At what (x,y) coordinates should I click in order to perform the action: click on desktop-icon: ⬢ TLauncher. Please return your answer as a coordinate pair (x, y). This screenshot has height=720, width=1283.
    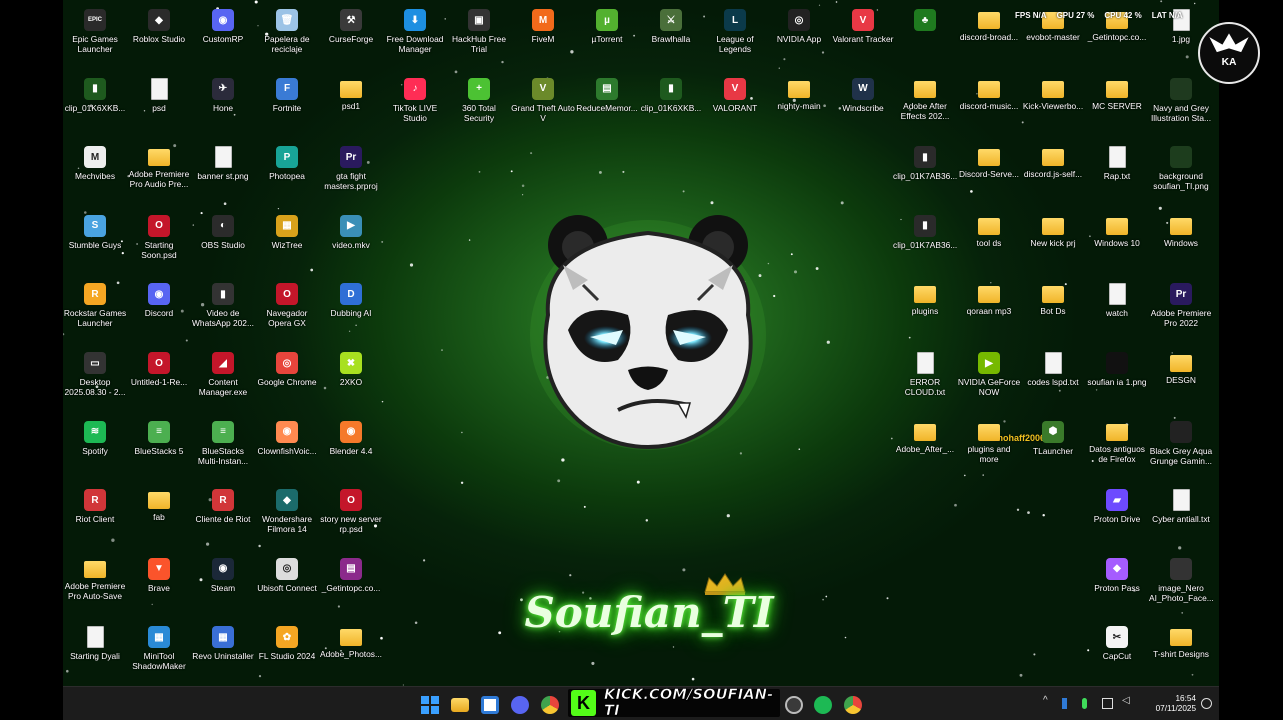
    Looking at the image, I should click on (1053, 450).